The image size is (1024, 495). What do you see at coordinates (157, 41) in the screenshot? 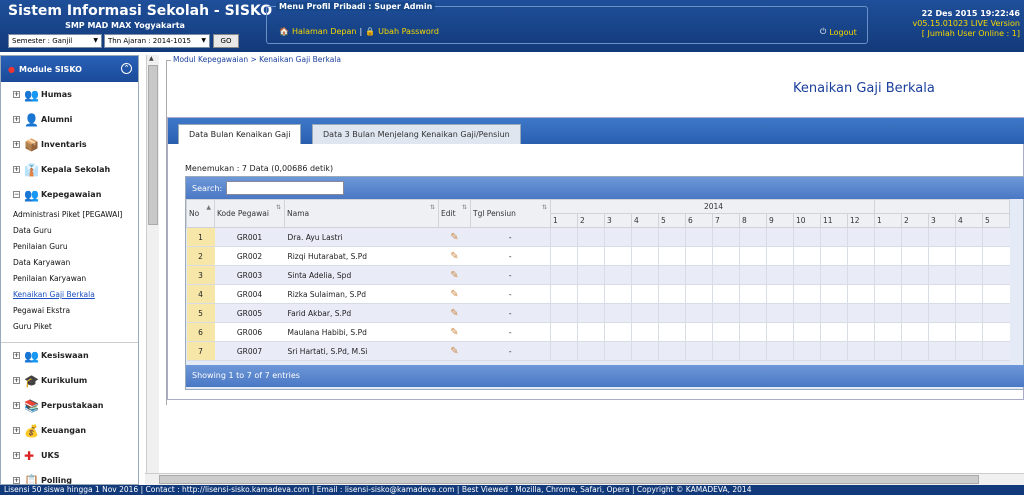
I see `tahun-ajaran-select: Thn Ajaran : 2014-1015 ▼` at bounding box center [157, 41].